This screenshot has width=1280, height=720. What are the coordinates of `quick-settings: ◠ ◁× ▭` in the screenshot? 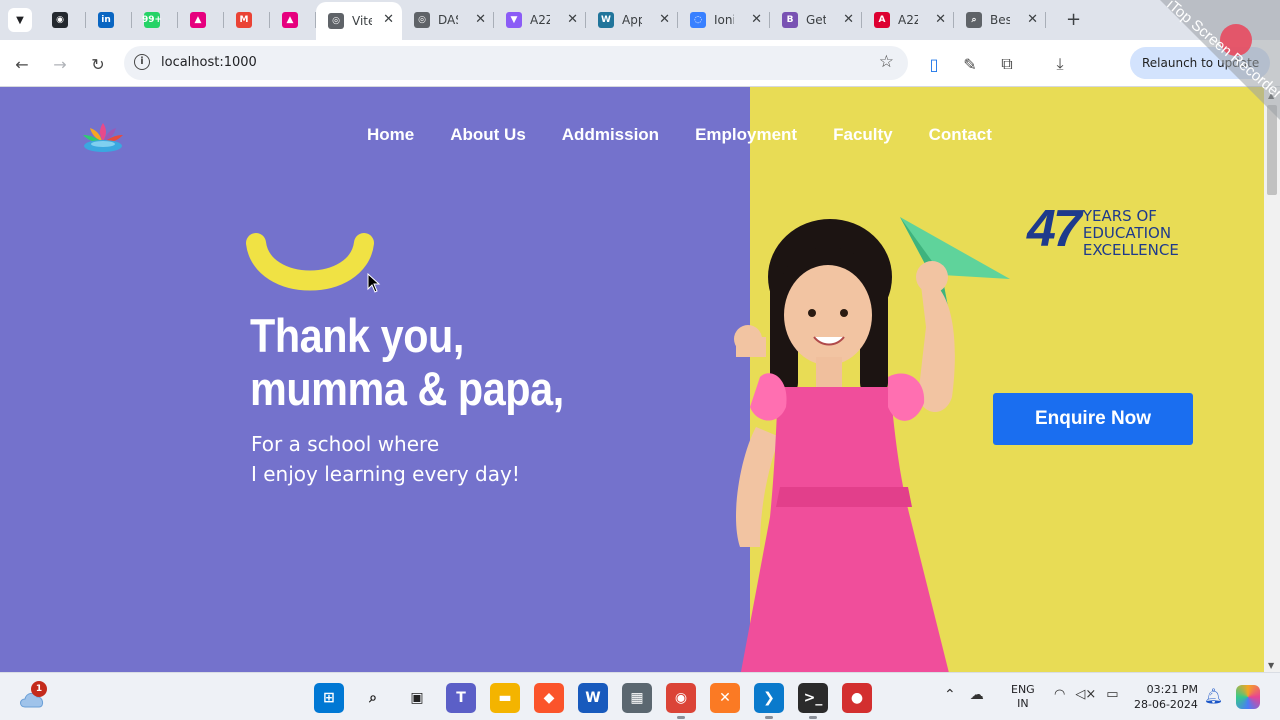 It's located at (1086, 694).